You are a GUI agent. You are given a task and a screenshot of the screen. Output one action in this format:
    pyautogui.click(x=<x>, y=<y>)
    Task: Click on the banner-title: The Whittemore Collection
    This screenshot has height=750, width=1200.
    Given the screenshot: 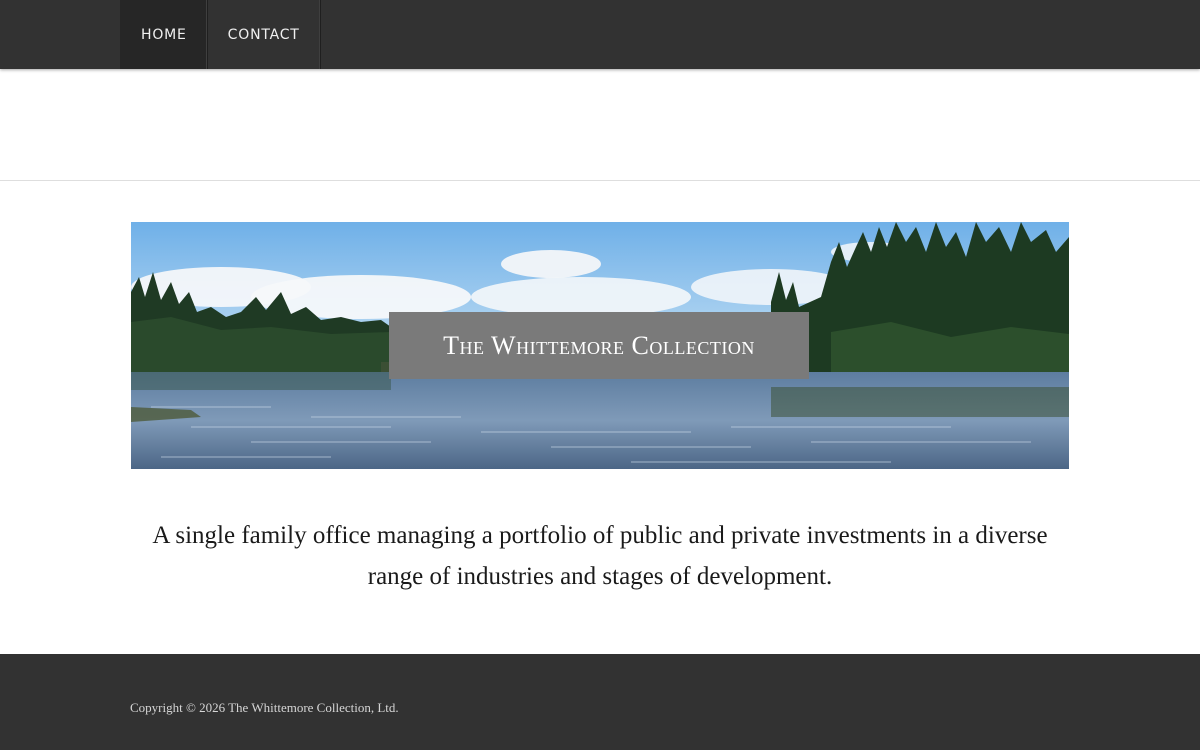 What is the action you would take?
    pyautogui.click(x=599, y=345)
    